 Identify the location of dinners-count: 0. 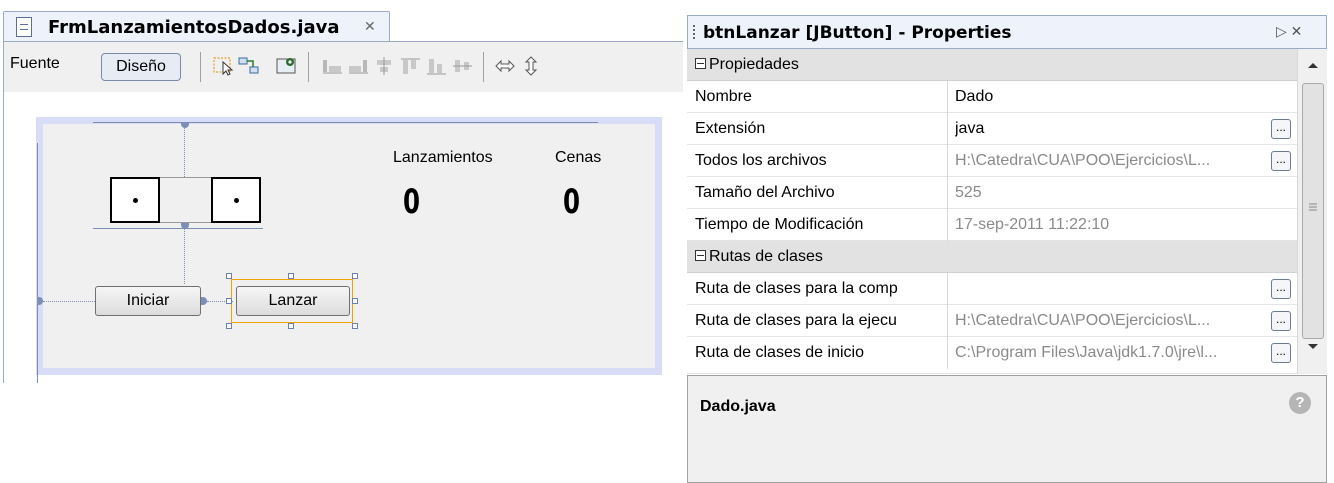
(572, 202).